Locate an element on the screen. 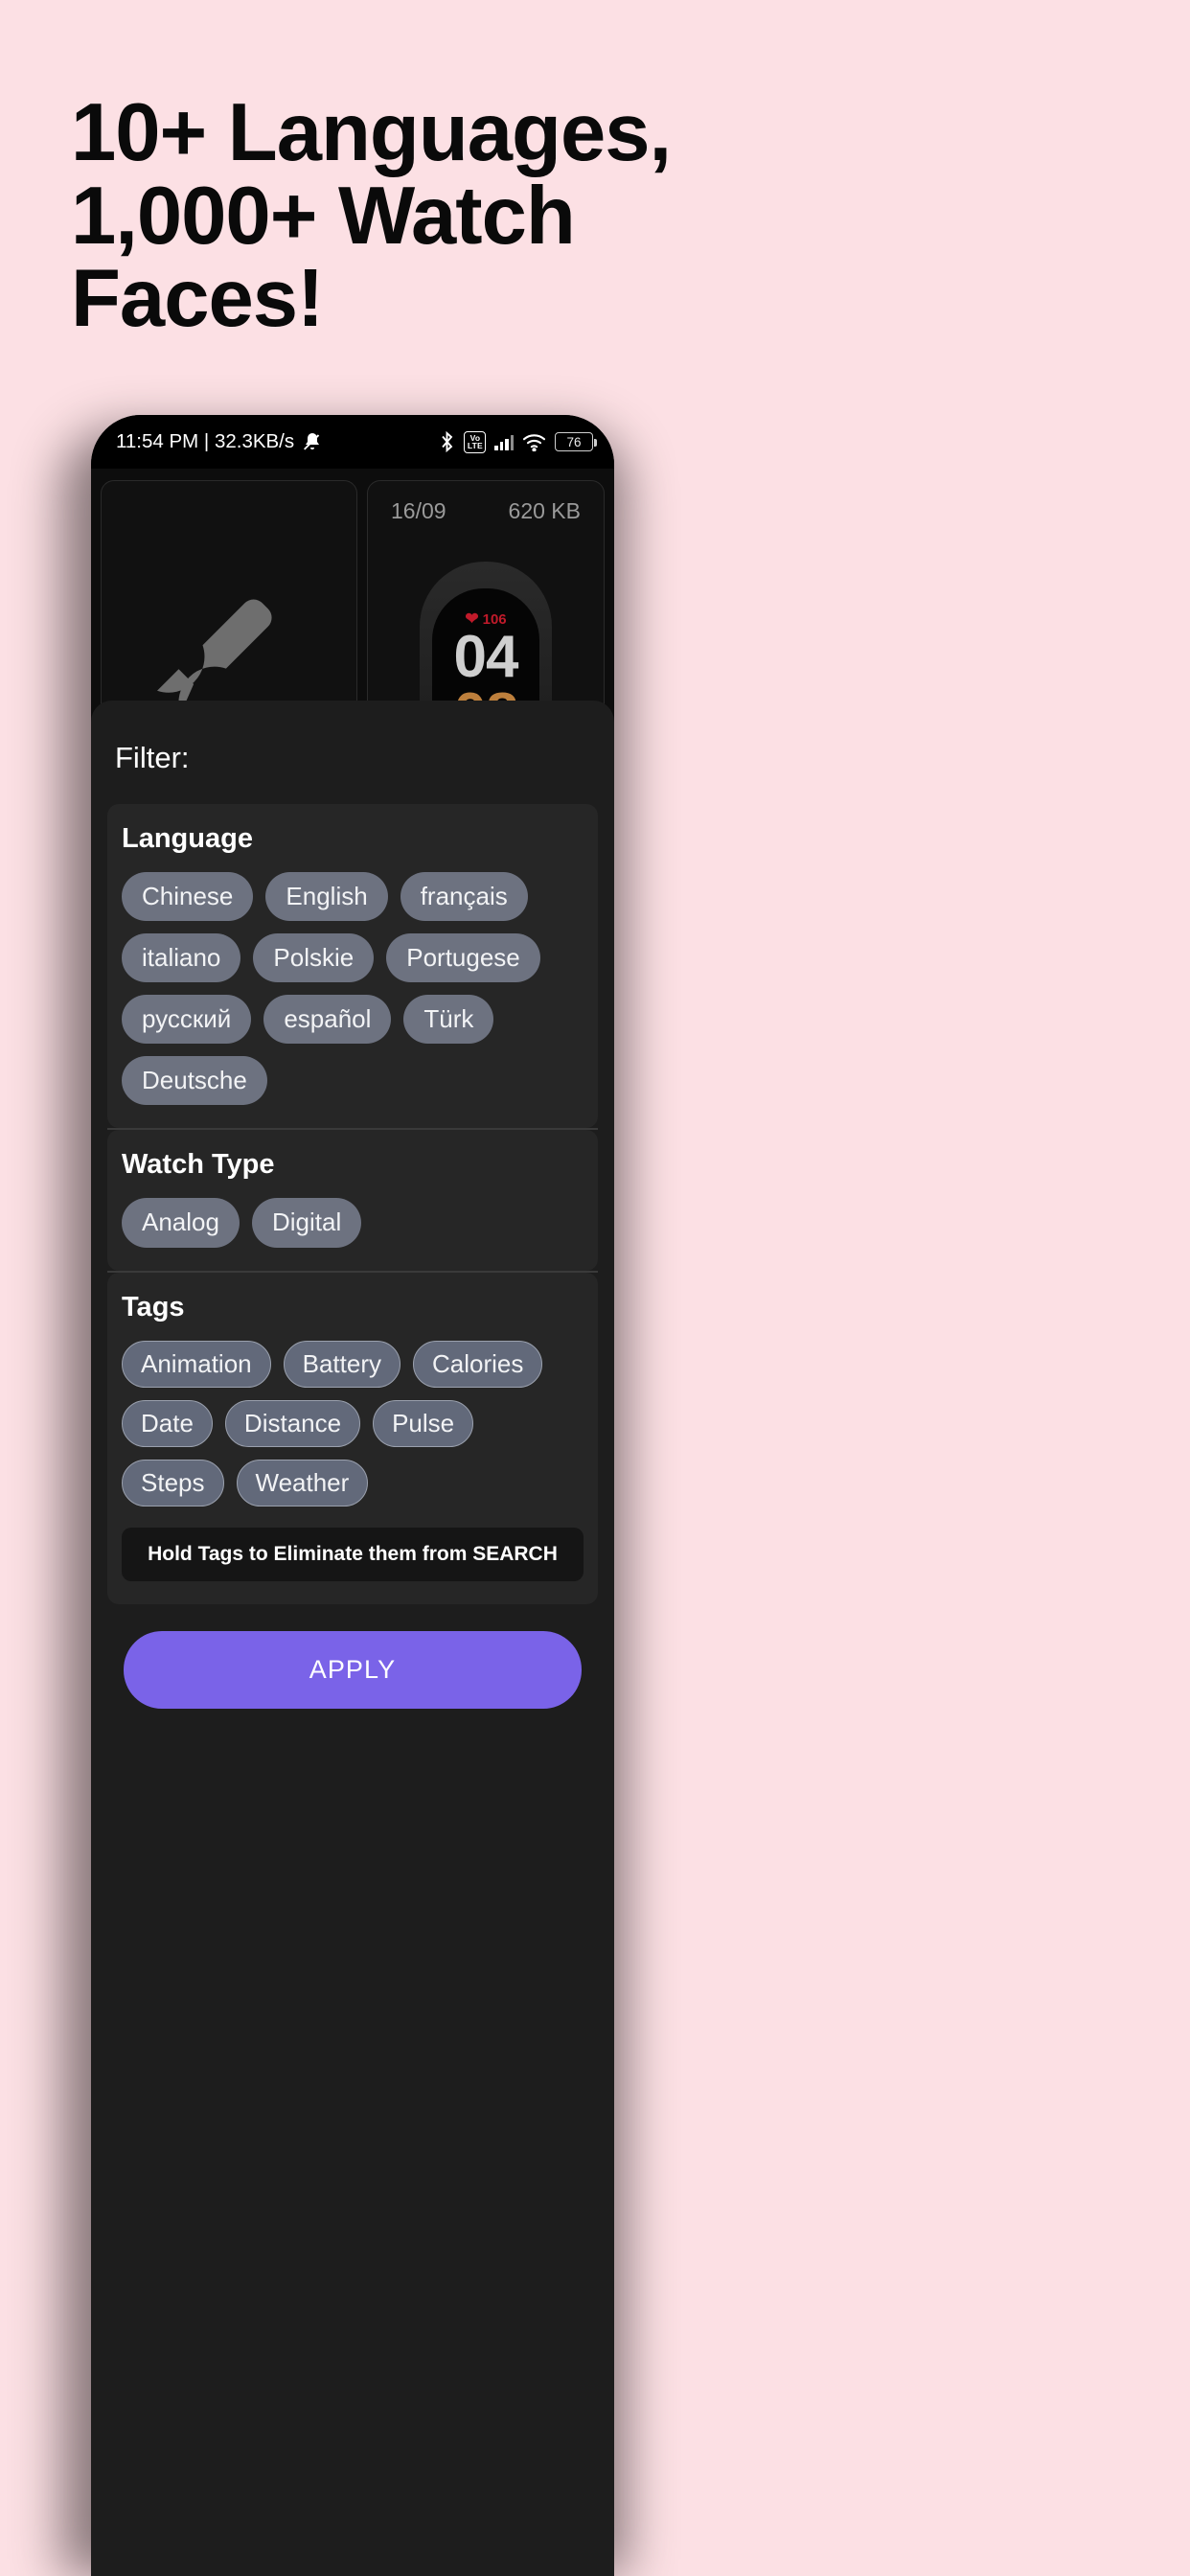 The height and width of the screenshot is (2576, 1190). language-chip: Chinese is located at coordinates (188, 897).